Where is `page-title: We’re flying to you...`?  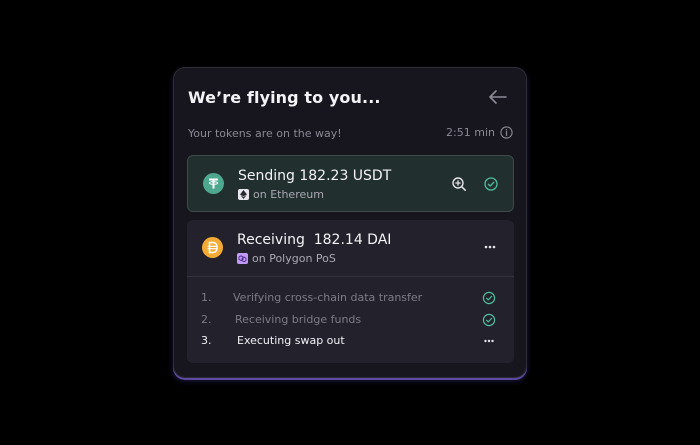 page-title: We’re flying to you... is located at coordinates (284, 97).